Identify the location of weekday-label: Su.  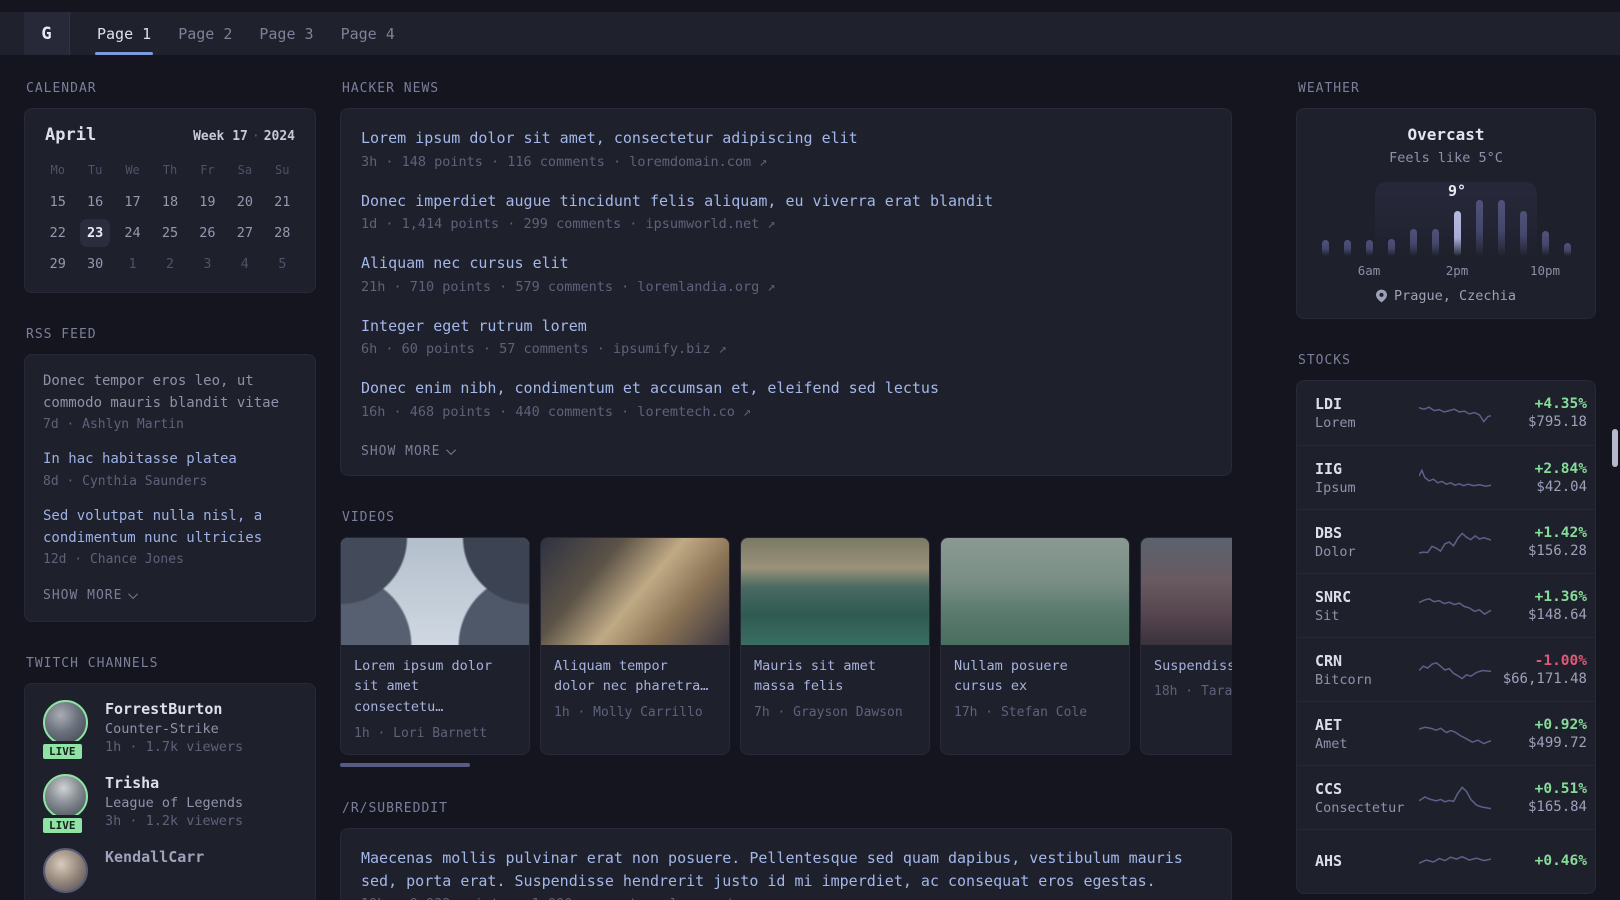
(282, 170).